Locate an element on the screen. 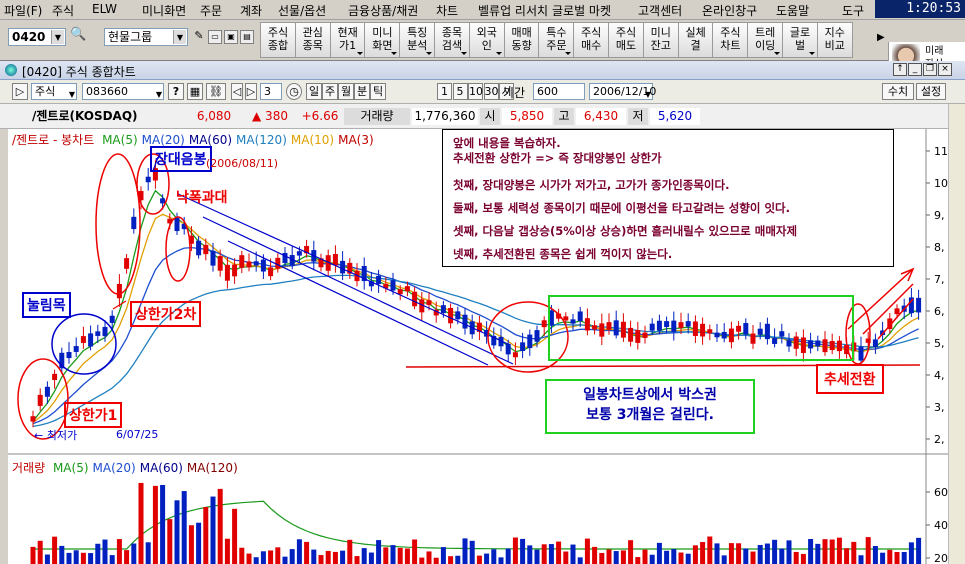 The height and width of the screenshot is (564, 965). menu-item: 계좌 is located at coordinates (251, 10).